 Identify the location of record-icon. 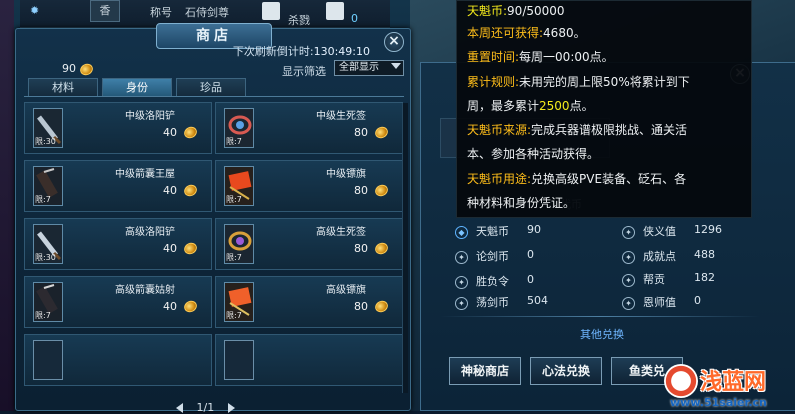
(335, 11).